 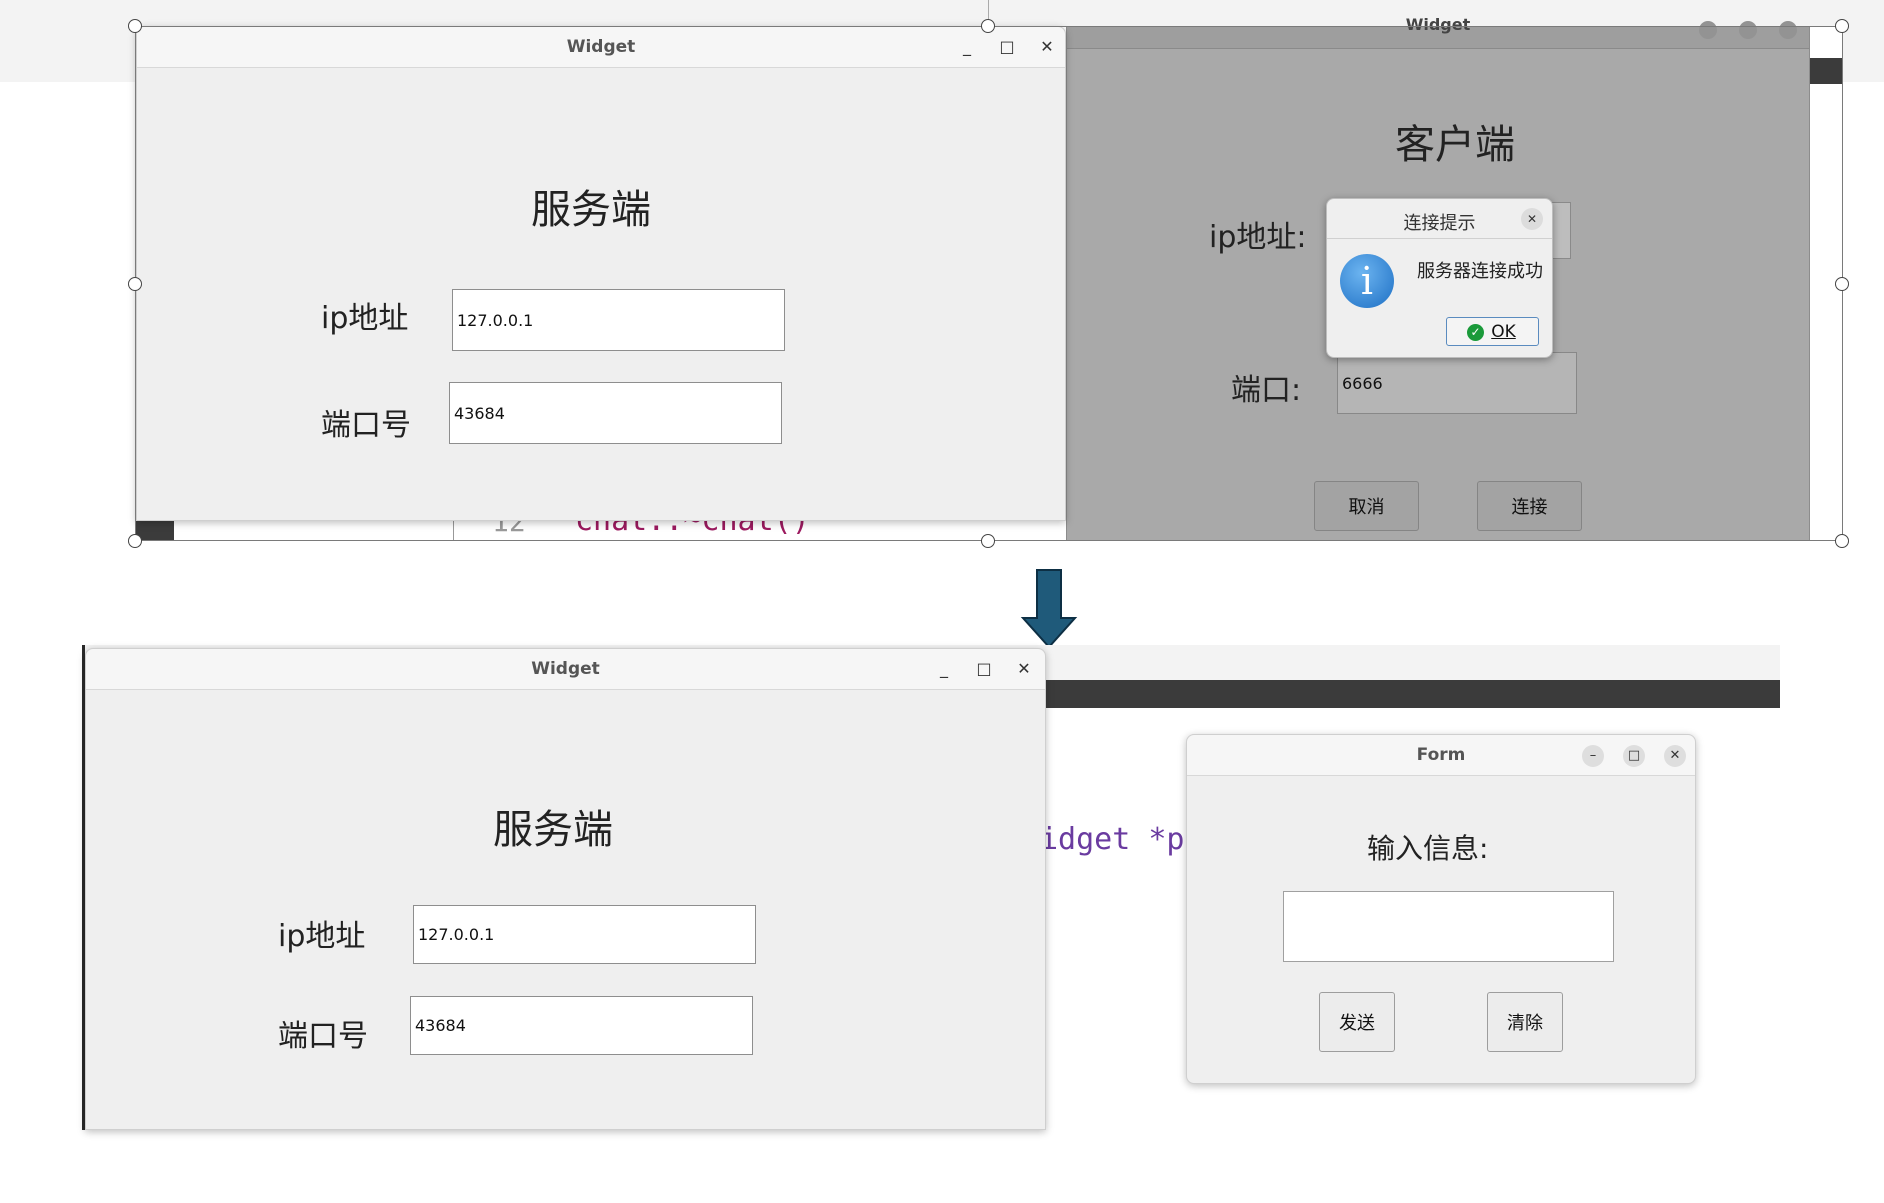 What do you see at coordinates (581, 1025) in the screenshot?
I see `server-port-input-bottom: 43684` at bounding box center [581, 1025].